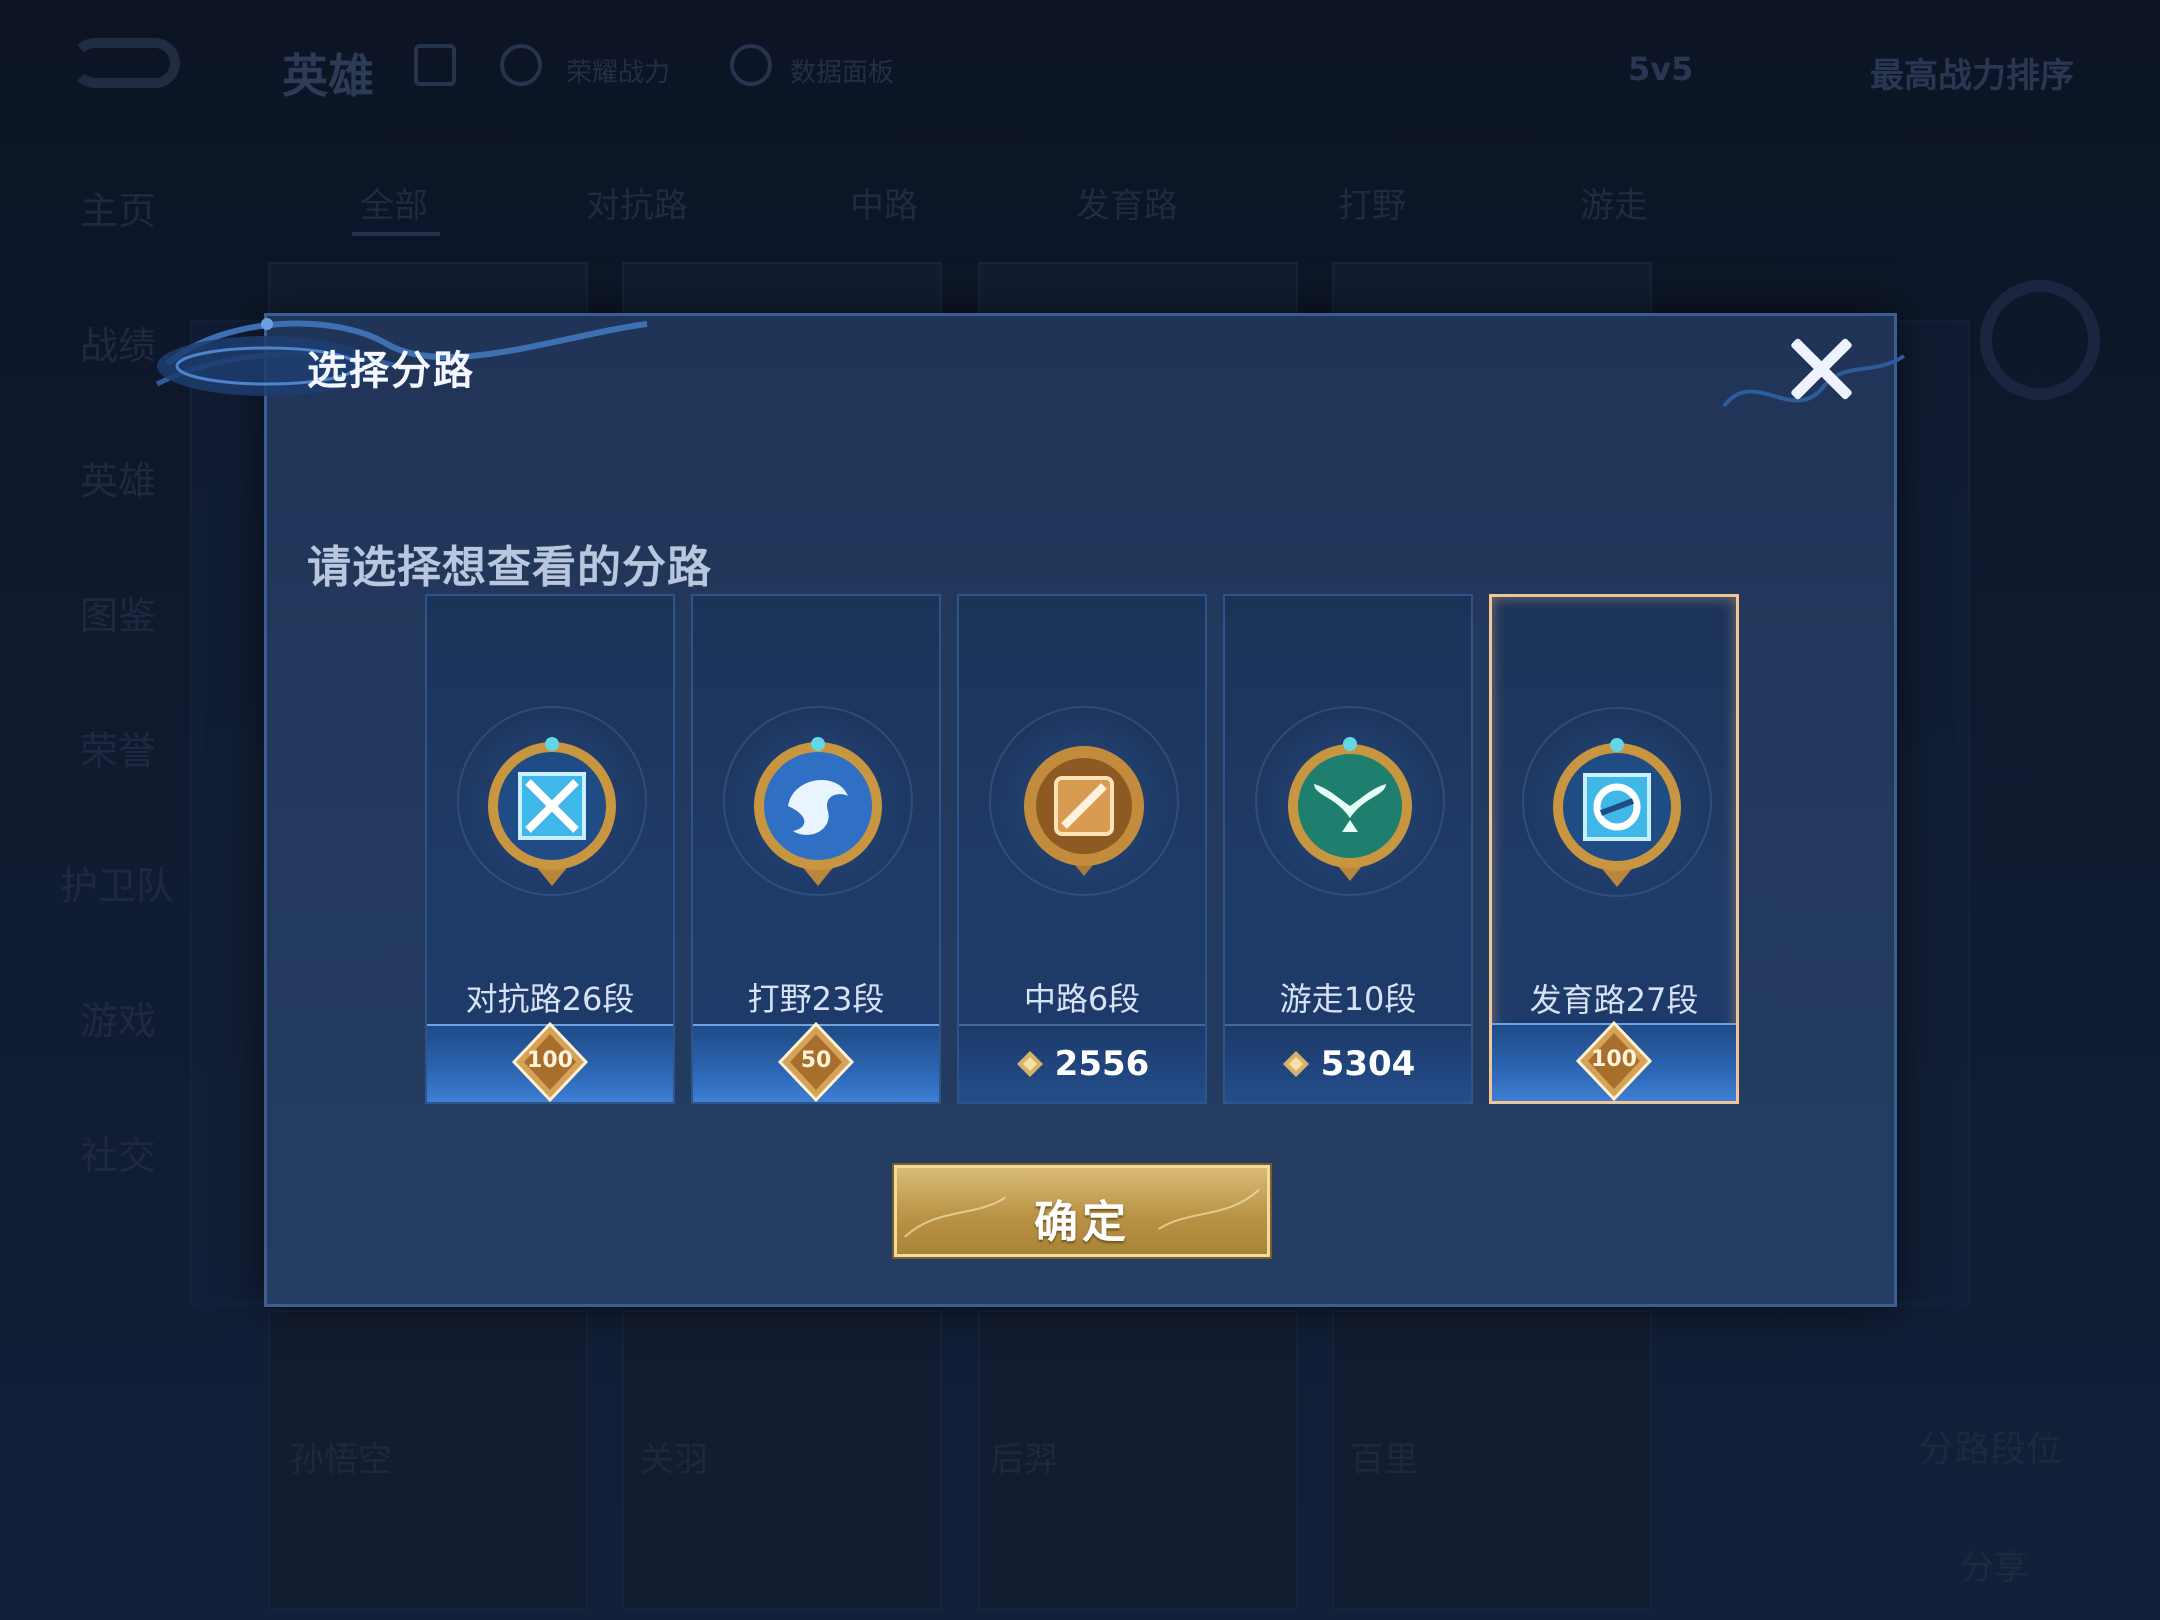 This screenshot has height=1620, width=2160. Describe the element at coordinates (1972, 76) in the screenshot. I see `background-sort: 最高战力排序` at that location.